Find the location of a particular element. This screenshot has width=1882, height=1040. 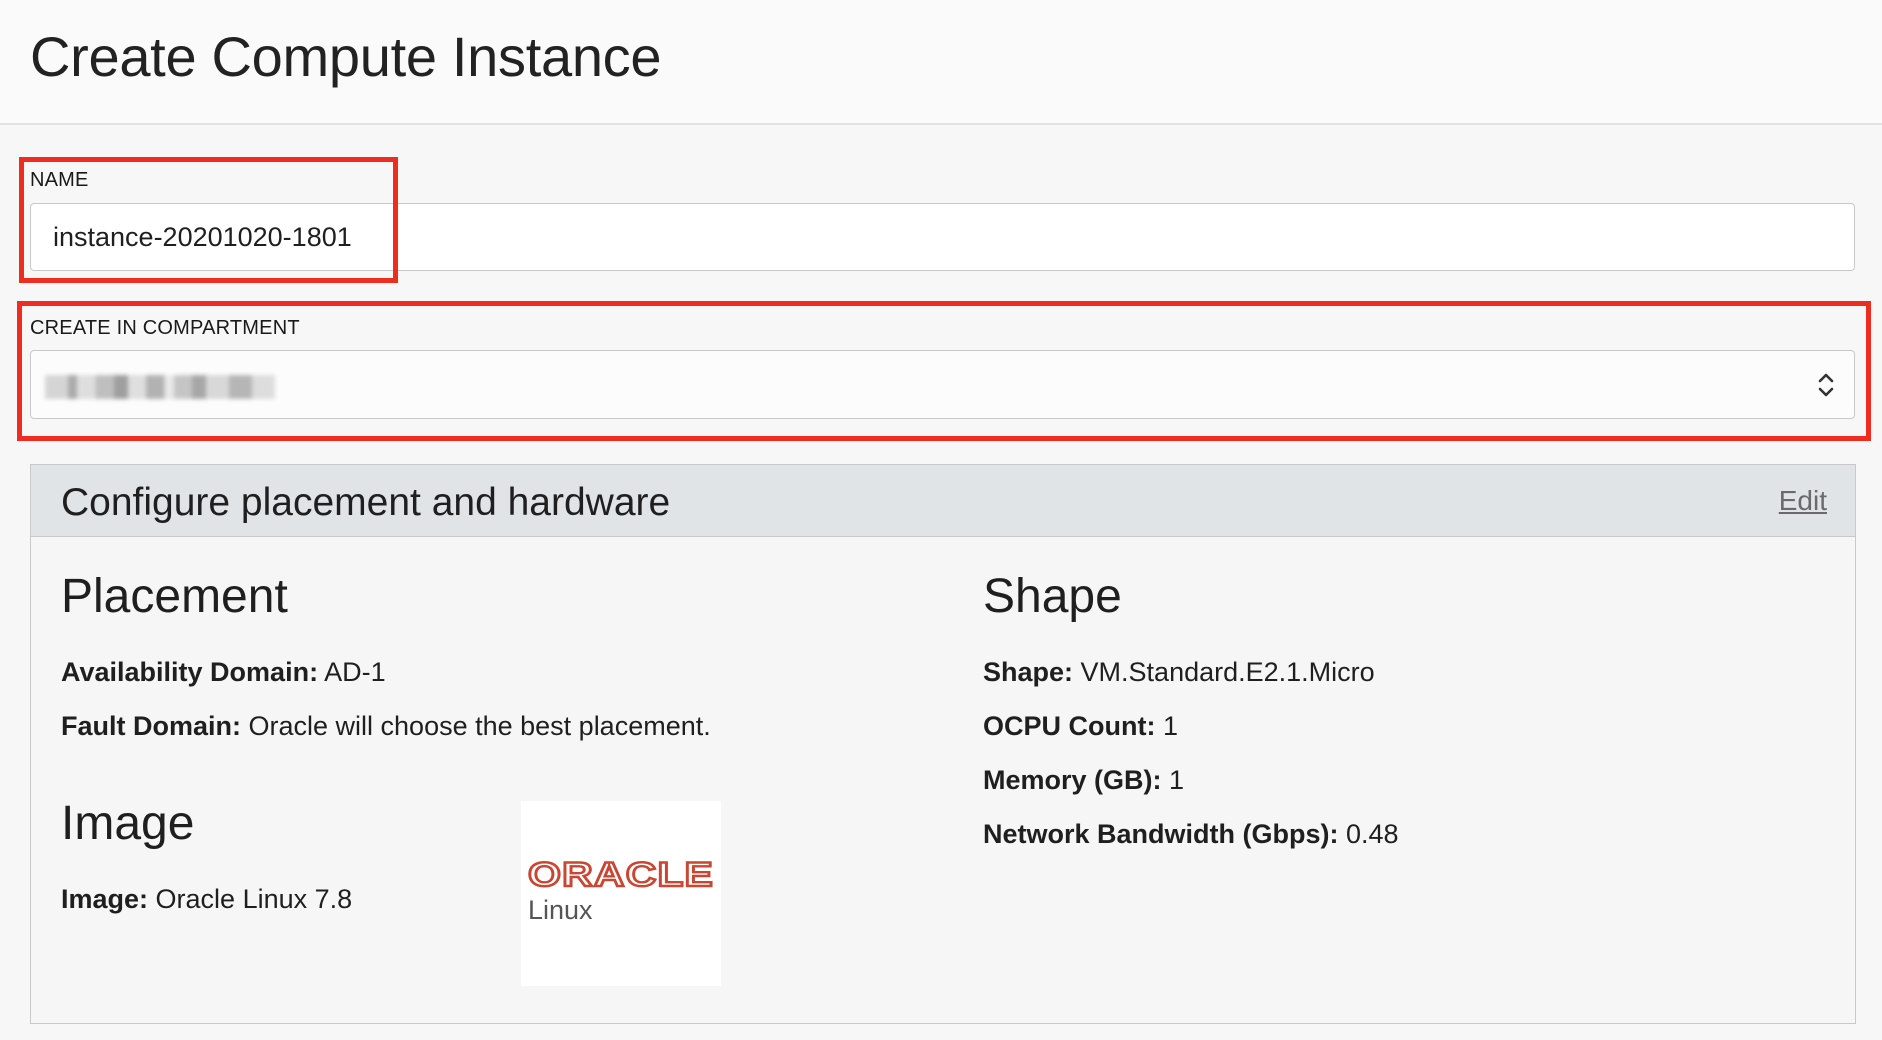

shape-value: VM.Standard.E2.1.Micro is located at coordinates (1227, 672).